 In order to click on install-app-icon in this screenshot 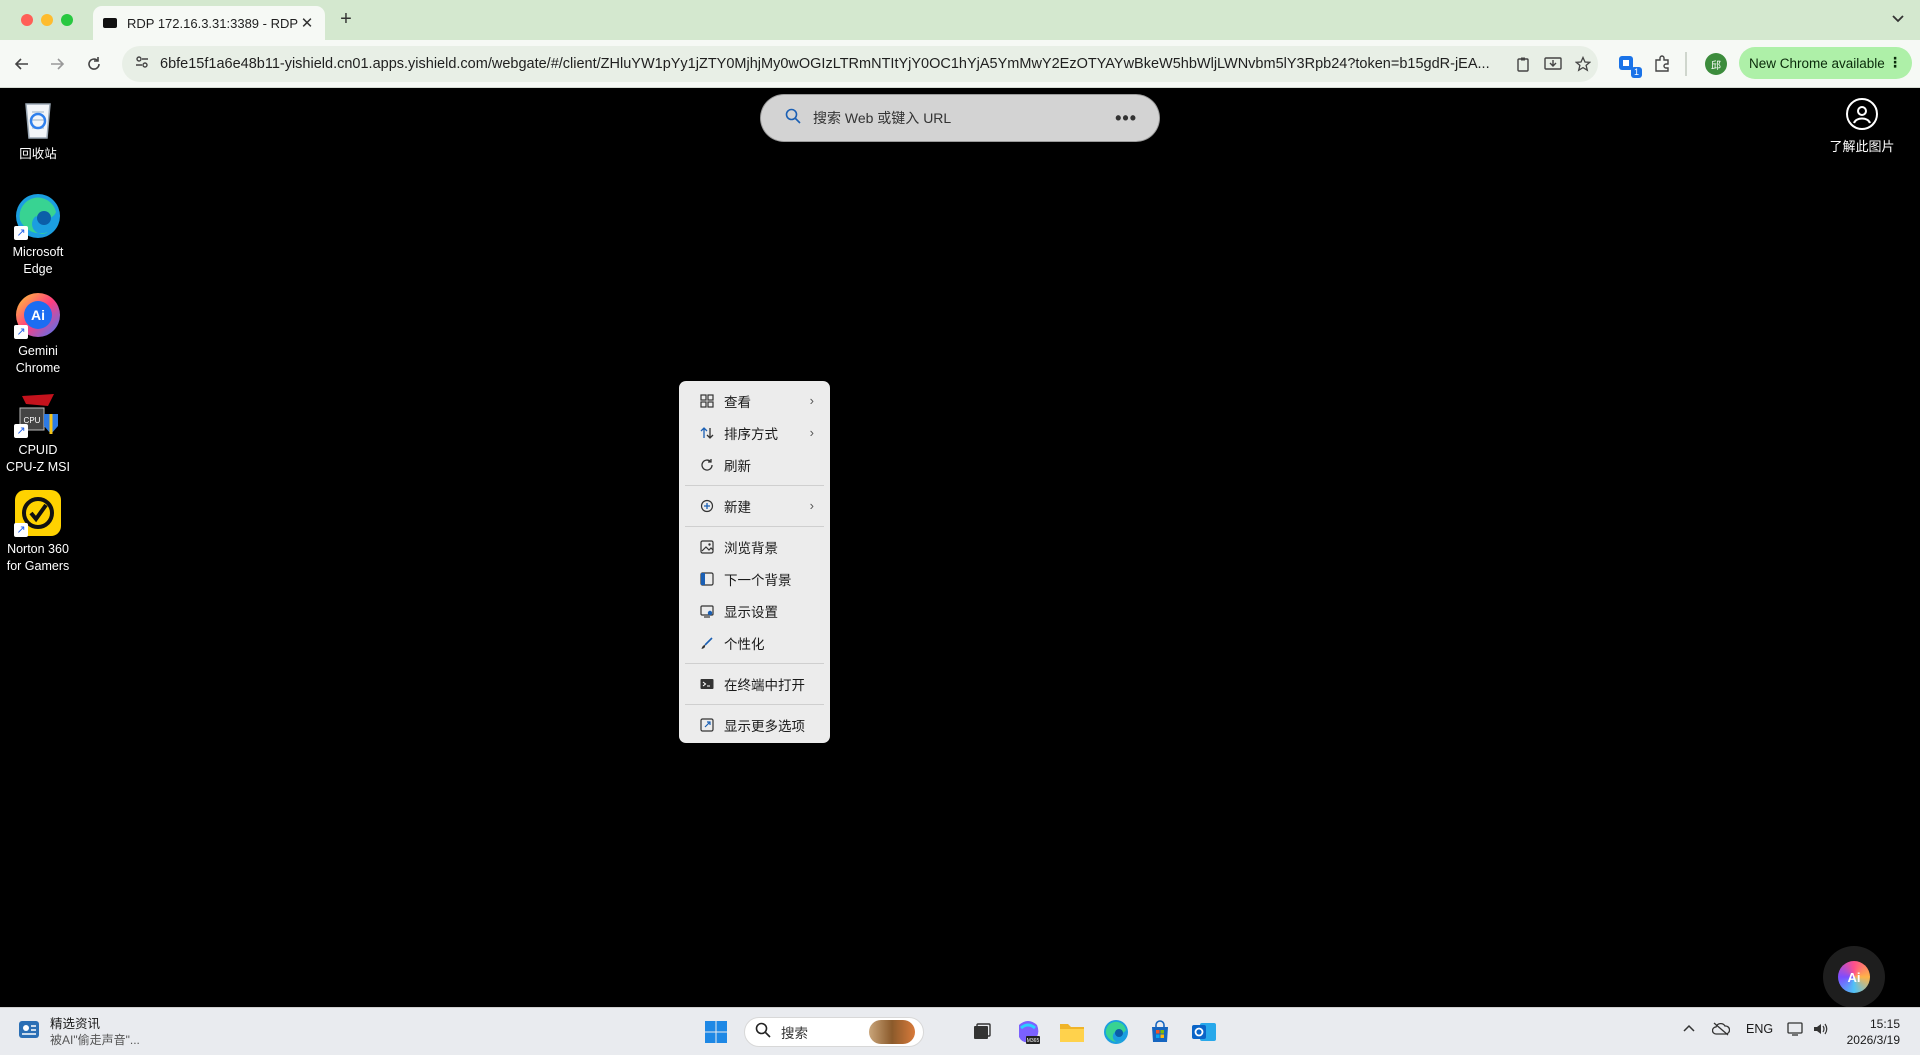, I will do `click(1553, 64)`.